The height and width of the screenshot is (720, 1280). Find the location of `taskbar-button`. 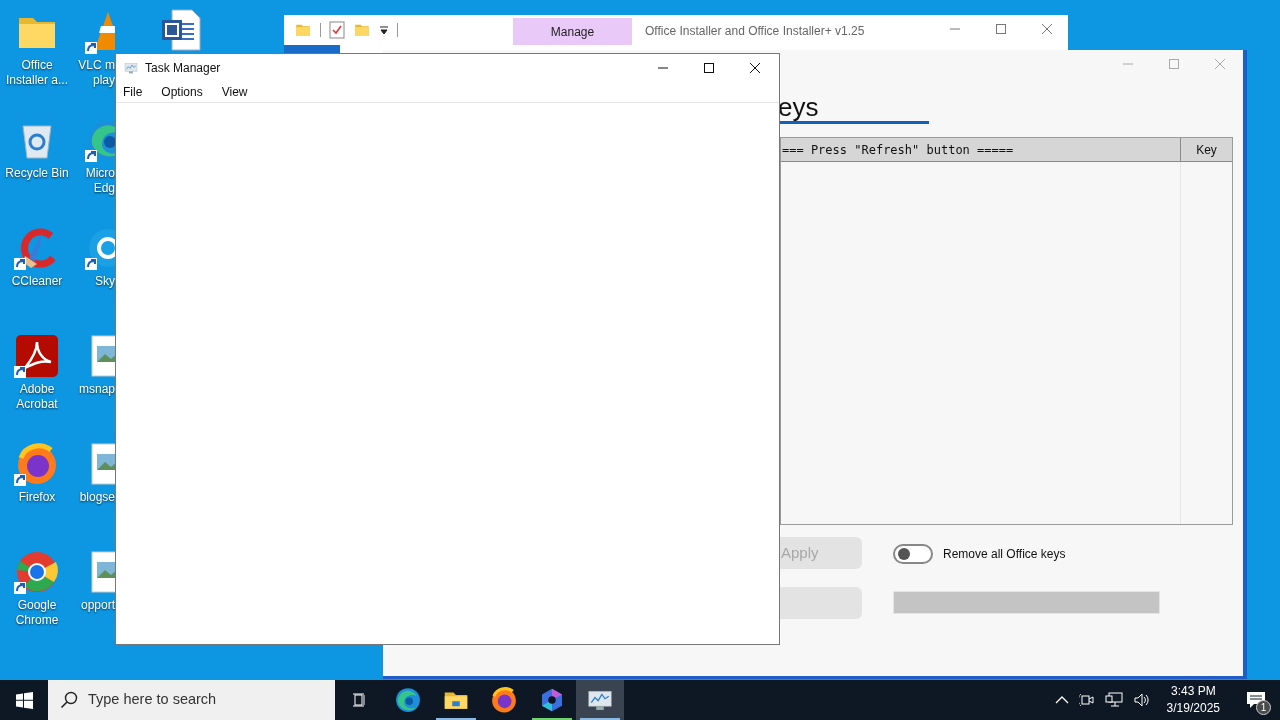

taskbar-button is located at coordinates (600, 700).